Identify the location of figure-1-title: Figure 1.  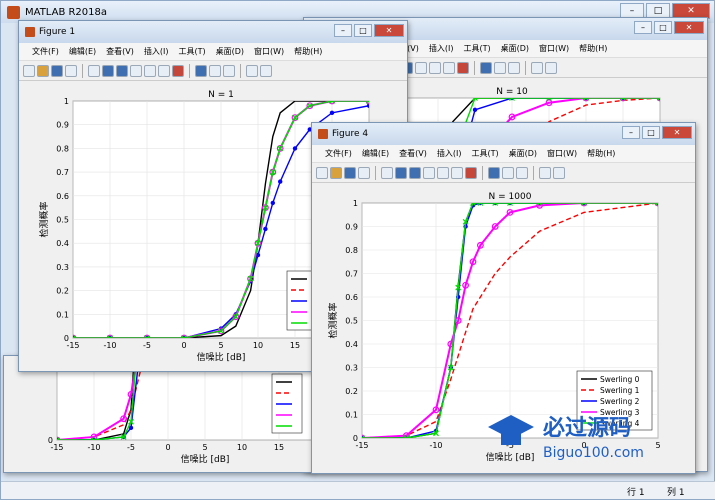
(57, 32).